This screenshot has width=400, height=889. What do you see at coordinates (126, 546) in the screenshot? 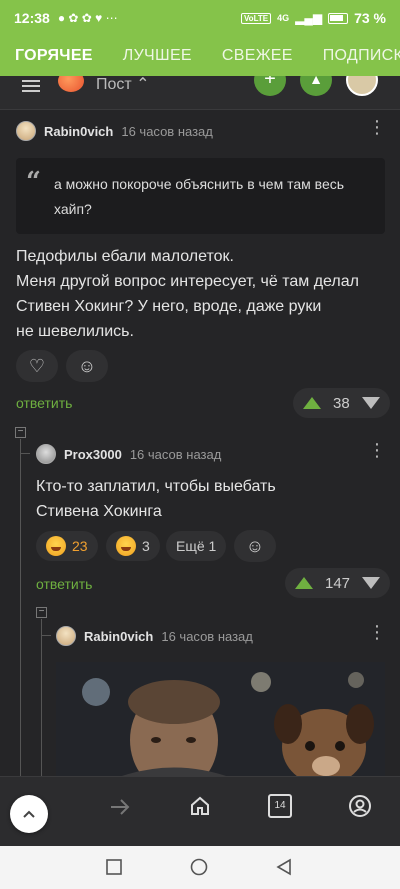
I see `grinning-emoji-icon` at bounding box center [126, 546].